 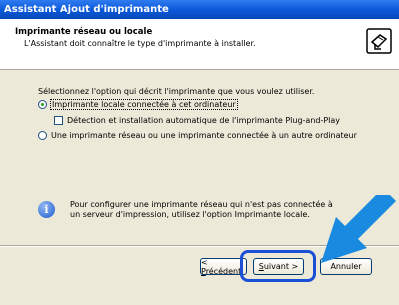 What do you see at coordinates (86, 9) in the screenshot?
I see `window-title: Assistant Ajout d'imprimante` at bounding box center [86, 9].